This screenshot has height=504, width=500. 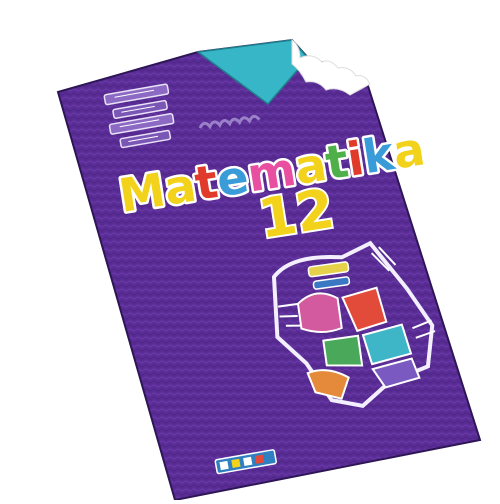 What do you see at coordinates (142, 192) in the screenshot?
I see `title-letter: M` at bounding box center [142, 192].